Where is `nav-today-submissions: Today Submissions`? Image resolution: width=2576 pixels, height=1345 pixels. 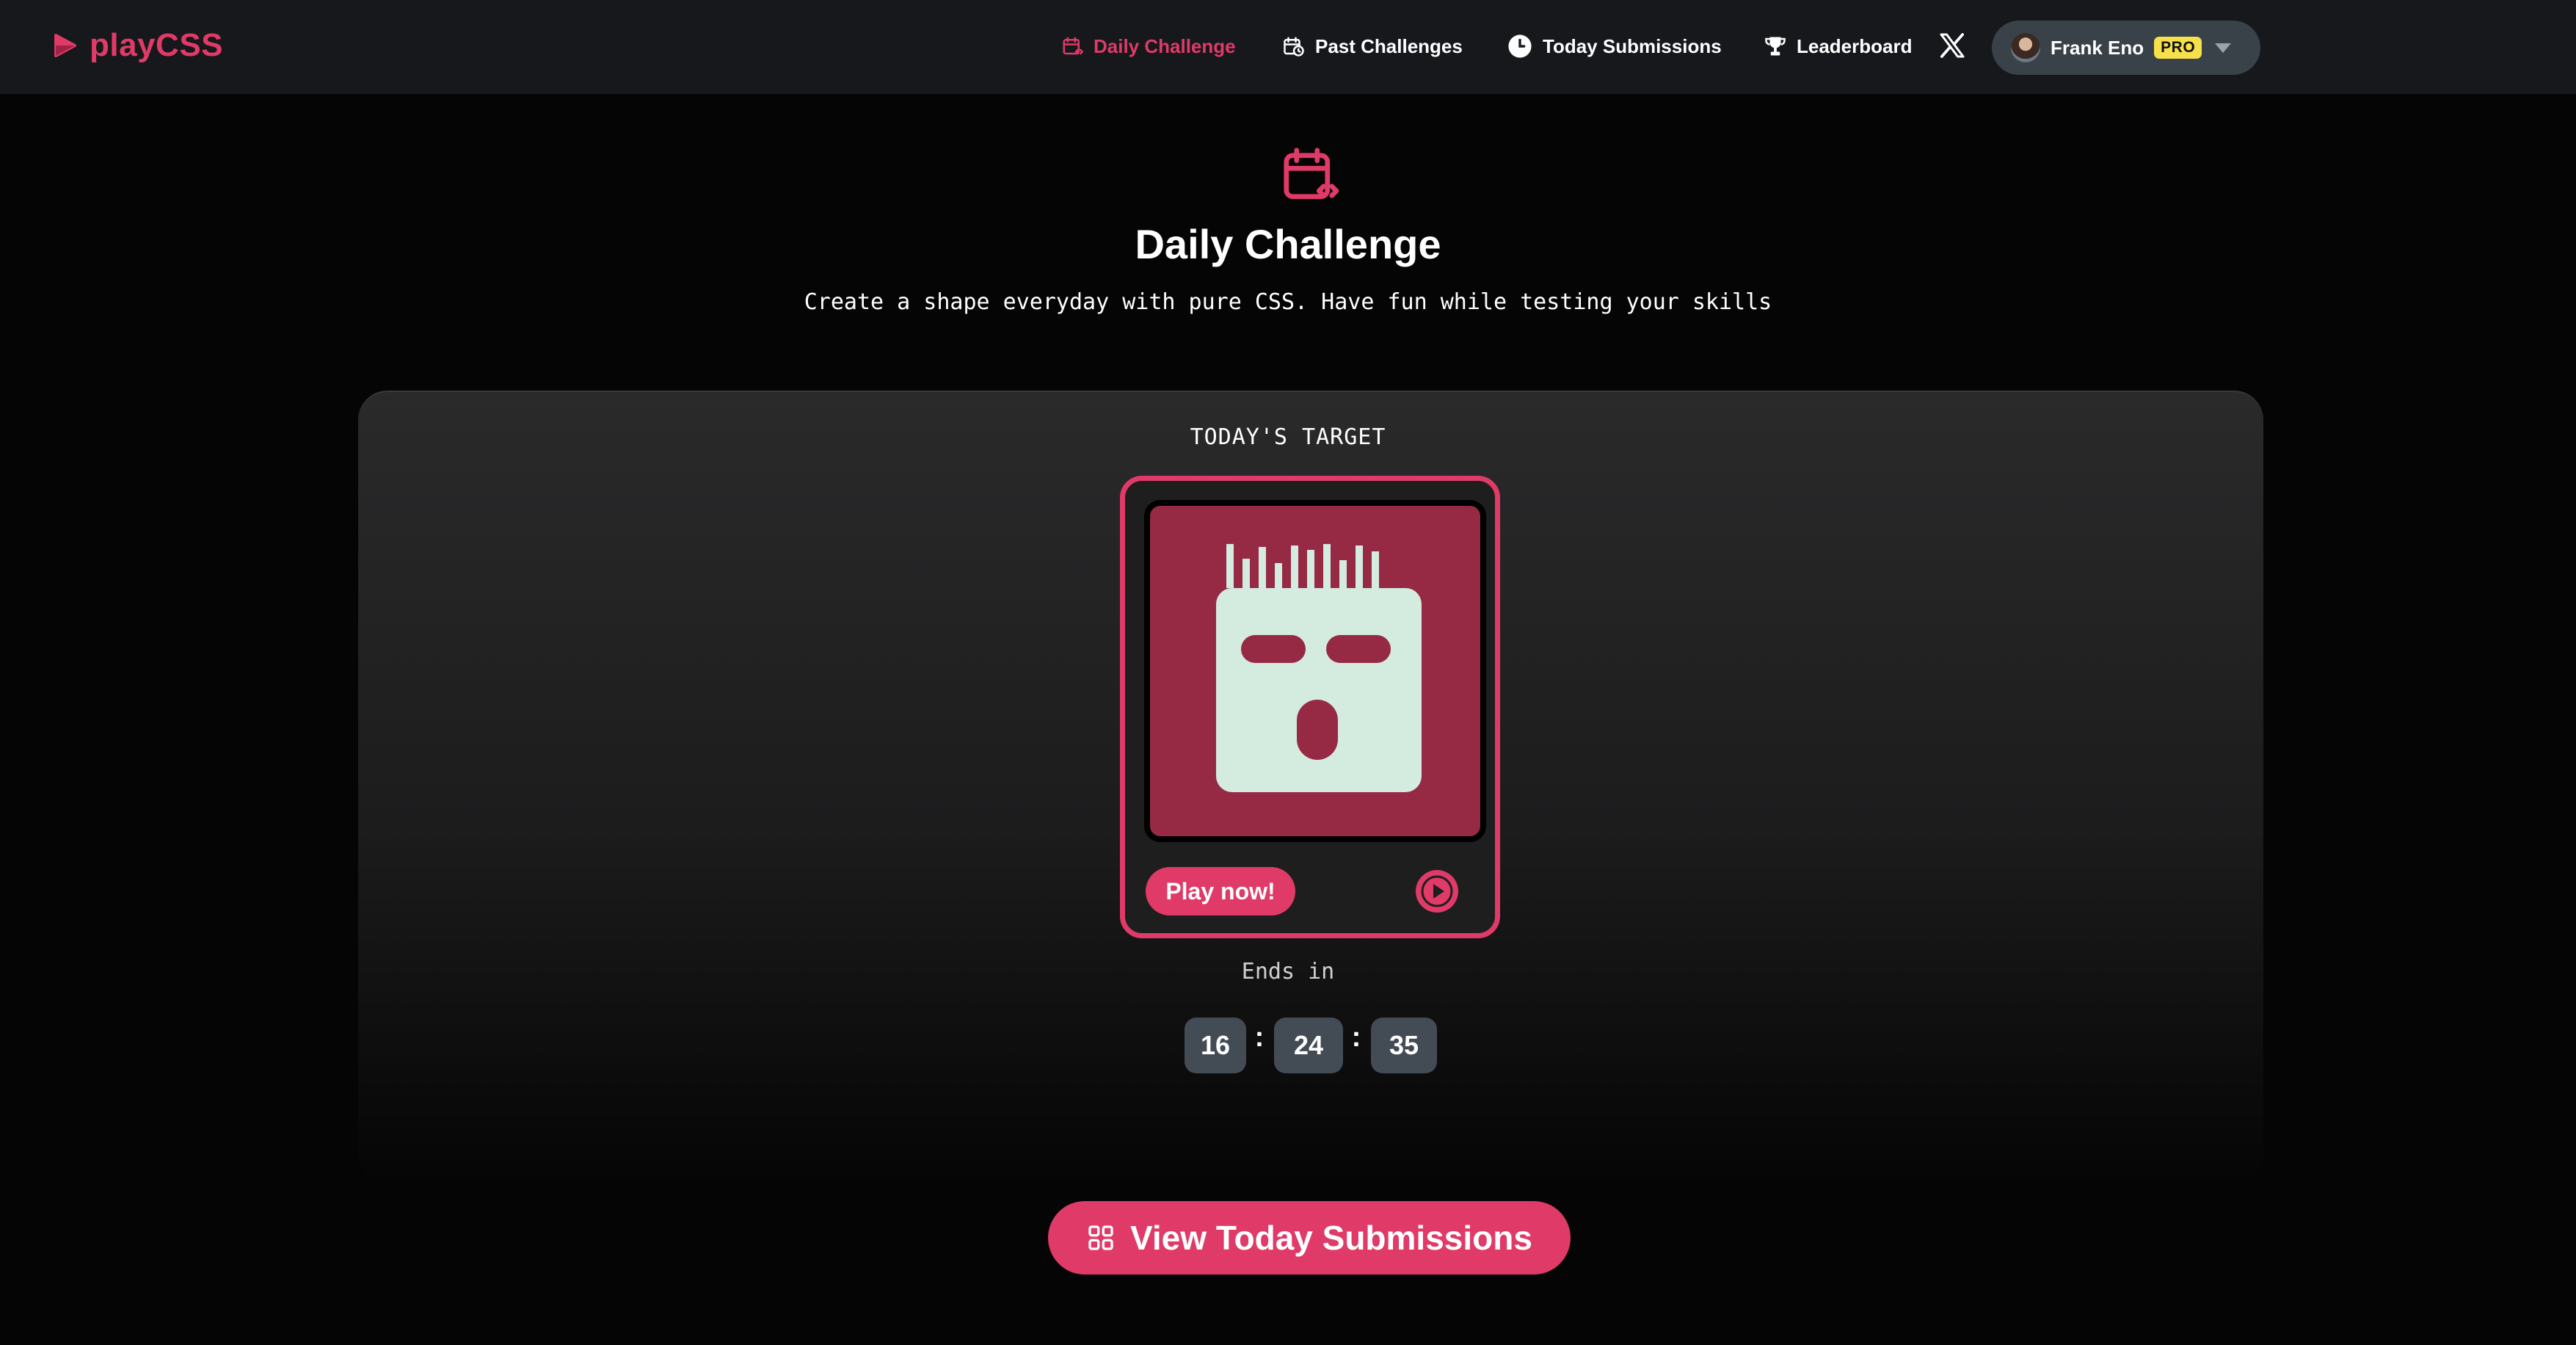 nav-today-submissions: Today Submissions is located at coordinates (1614, 47).